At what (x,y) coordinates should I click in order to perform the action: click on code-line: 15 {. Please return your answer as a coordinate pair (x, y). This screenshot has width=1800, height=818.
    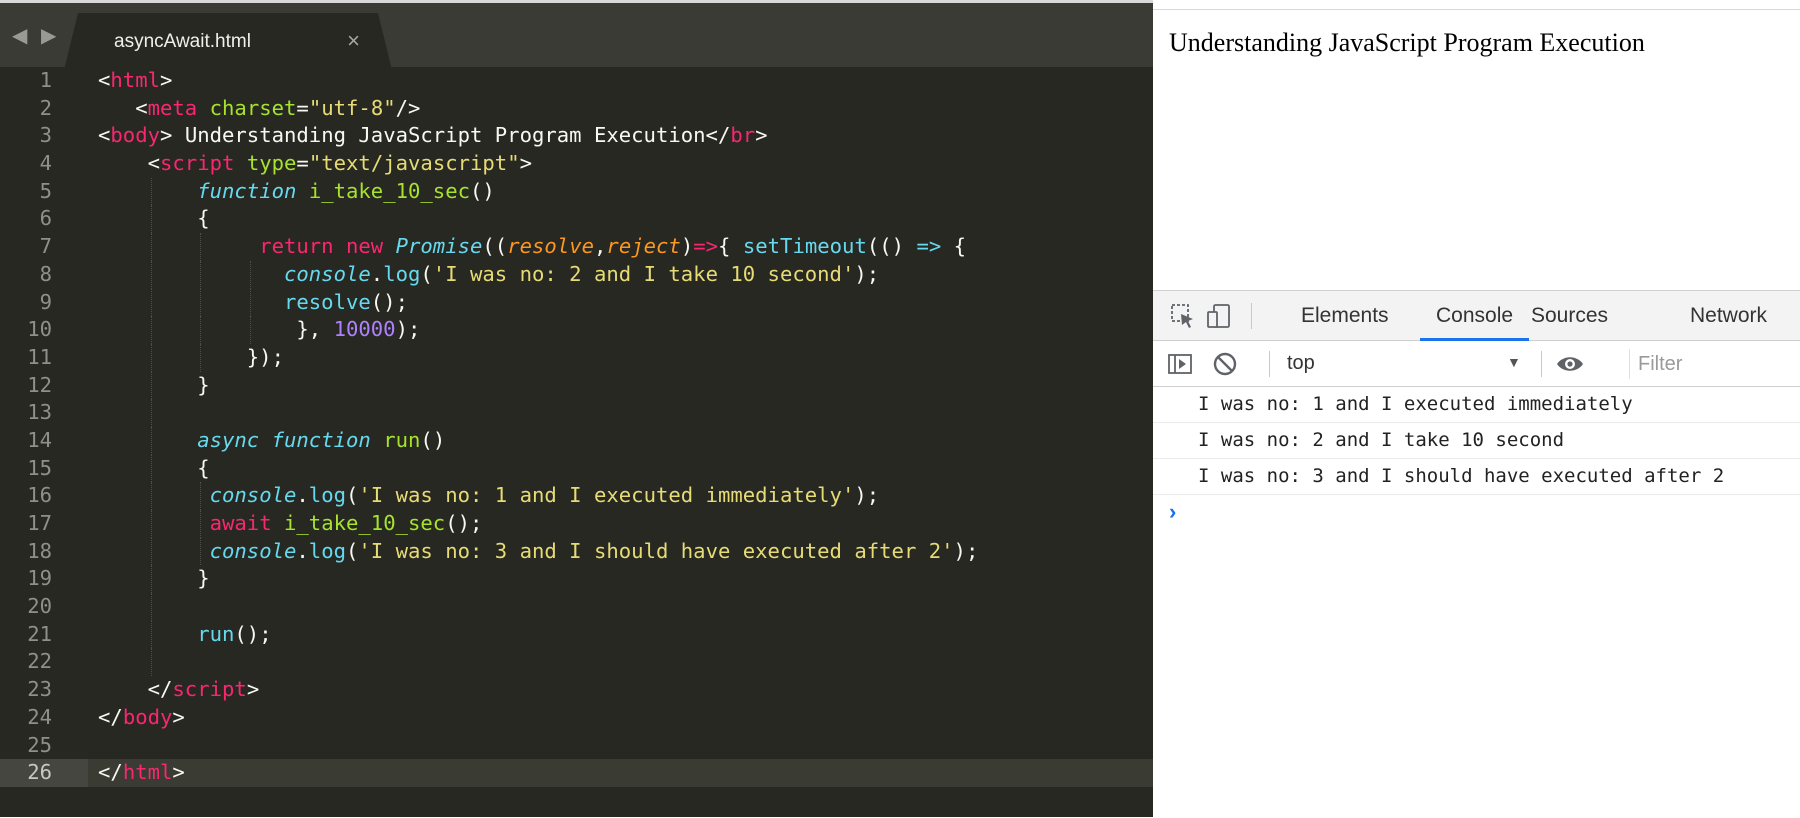
    Looking at the image, I should click on (576, 468).